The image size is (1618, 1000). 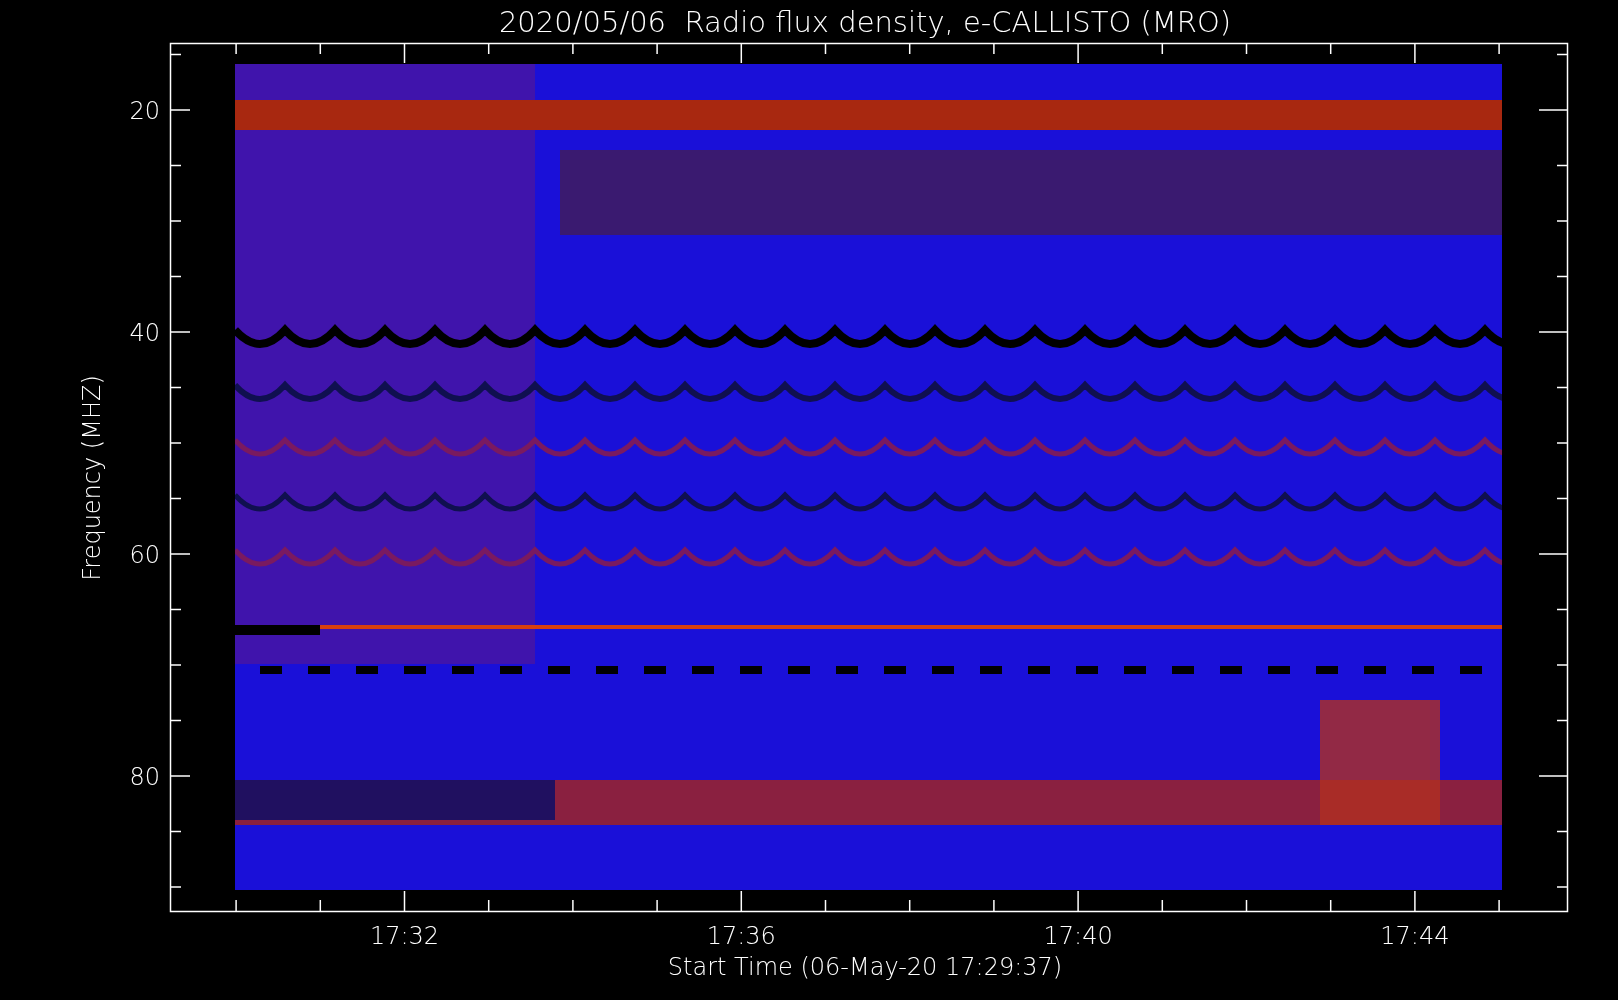 I want to click on y-axis-label: Frequency (MHZ), so click(x=92, y=478).